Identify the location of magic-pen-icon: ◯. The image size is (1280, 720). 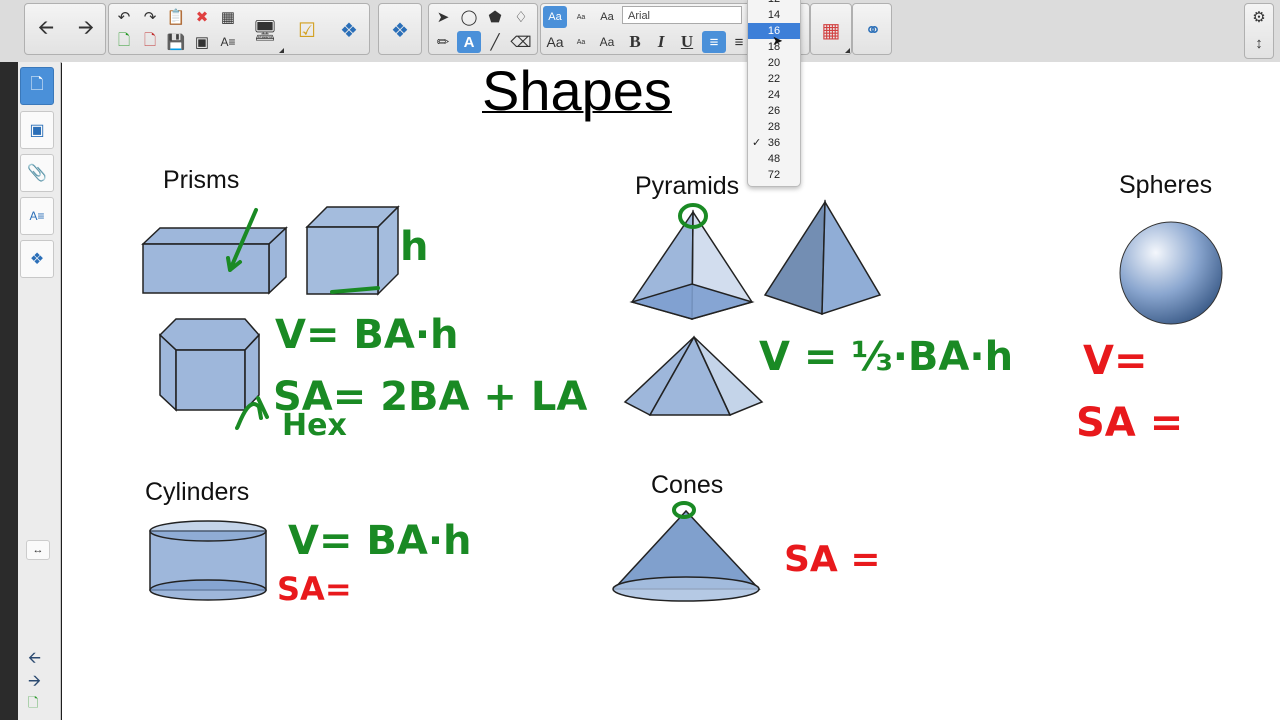
(469, 17).